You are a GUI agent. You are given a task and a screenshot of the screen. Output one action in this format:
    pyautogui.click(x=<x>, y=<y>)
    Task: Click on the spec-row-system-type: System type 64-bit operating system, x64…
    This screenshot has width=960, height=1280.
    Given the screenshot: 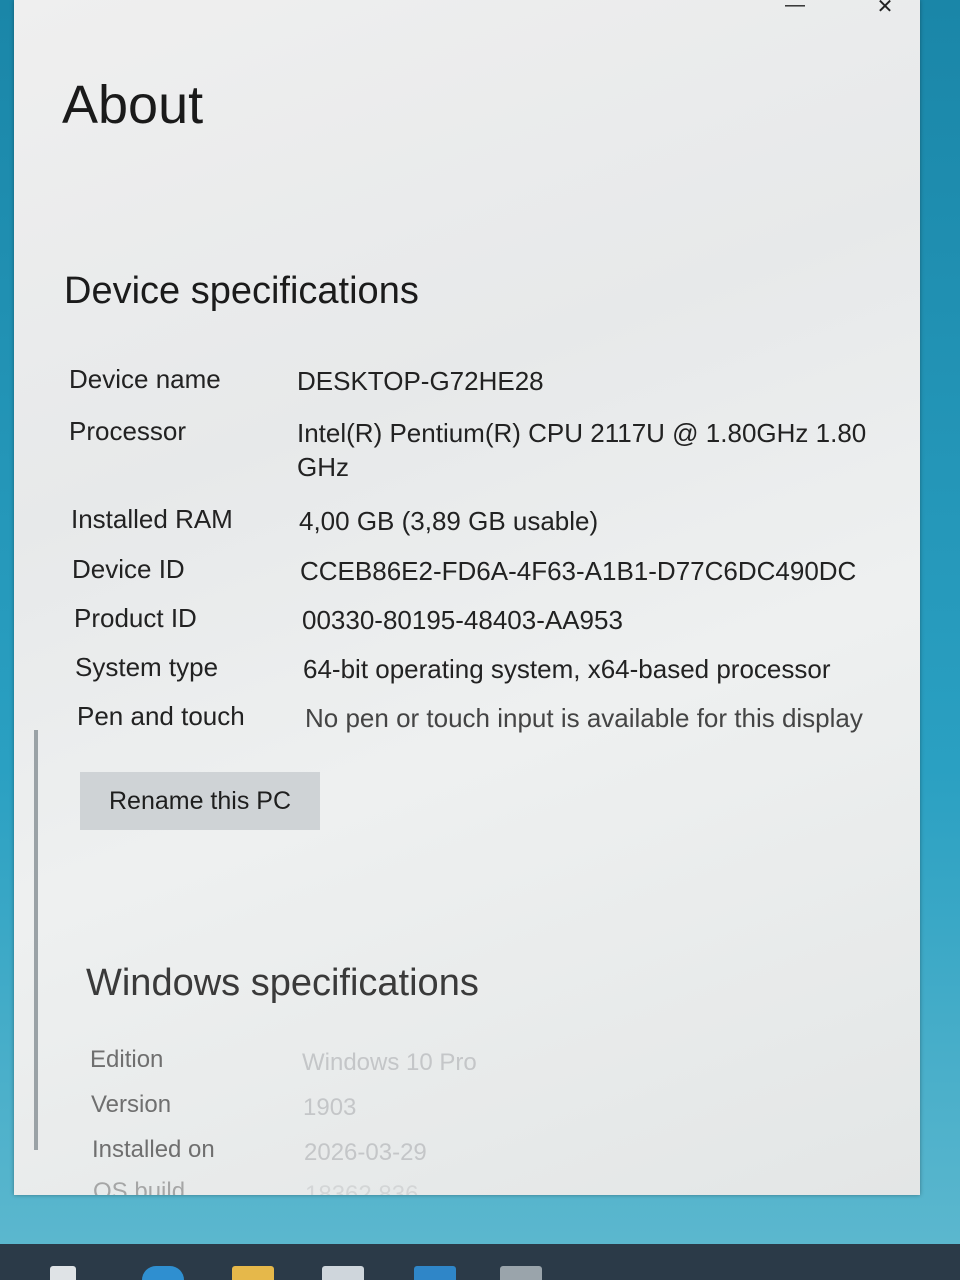 What is the action you would take?
    pyautogui.click(x=484, y=669)
    